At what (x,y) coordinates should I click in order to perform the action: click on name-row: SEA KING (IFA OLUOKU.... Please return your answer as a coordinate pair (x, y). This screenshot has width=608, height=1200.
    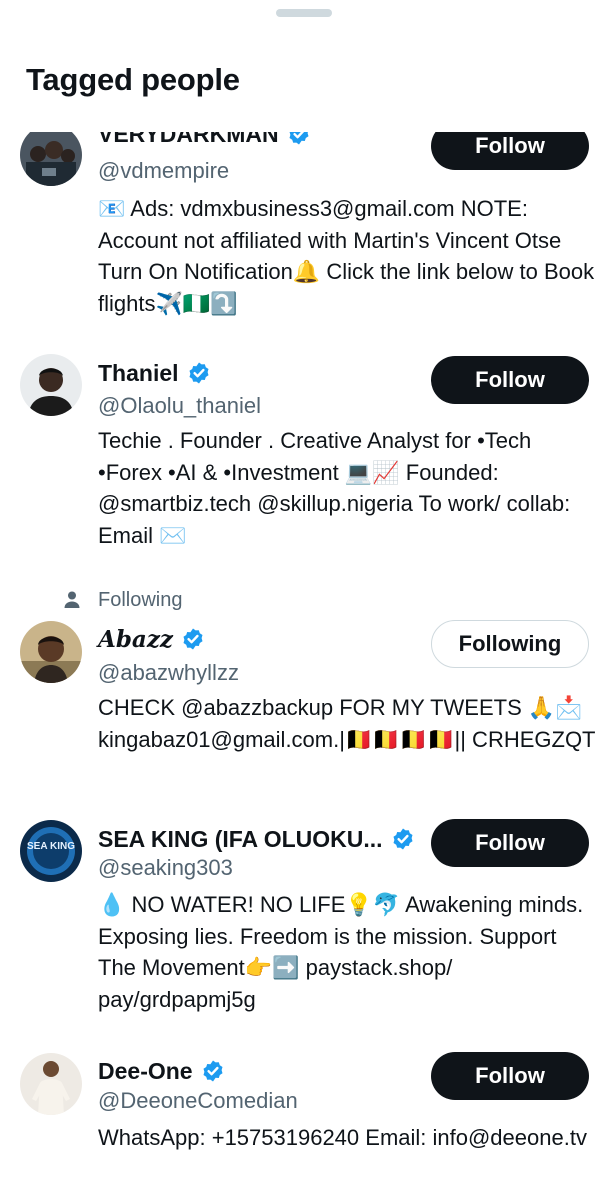
    Looking at the image, I should click on (256, 839).